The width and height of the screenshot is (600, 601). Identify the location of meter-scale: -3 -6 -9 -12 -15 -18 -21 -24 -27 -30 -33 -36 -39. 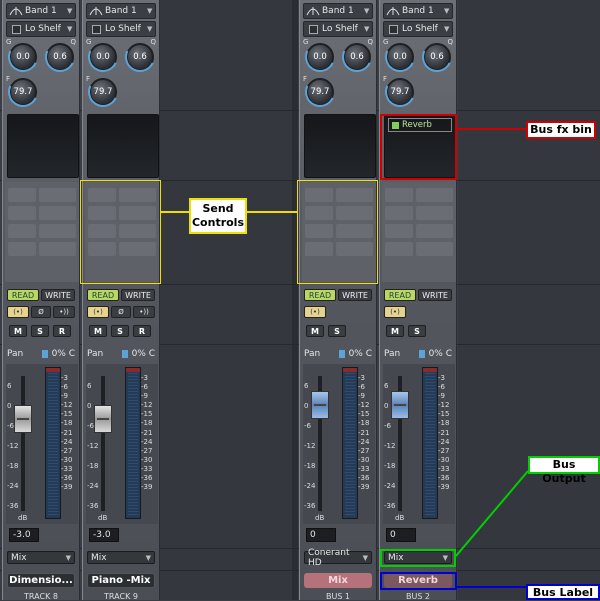
(146, 433).